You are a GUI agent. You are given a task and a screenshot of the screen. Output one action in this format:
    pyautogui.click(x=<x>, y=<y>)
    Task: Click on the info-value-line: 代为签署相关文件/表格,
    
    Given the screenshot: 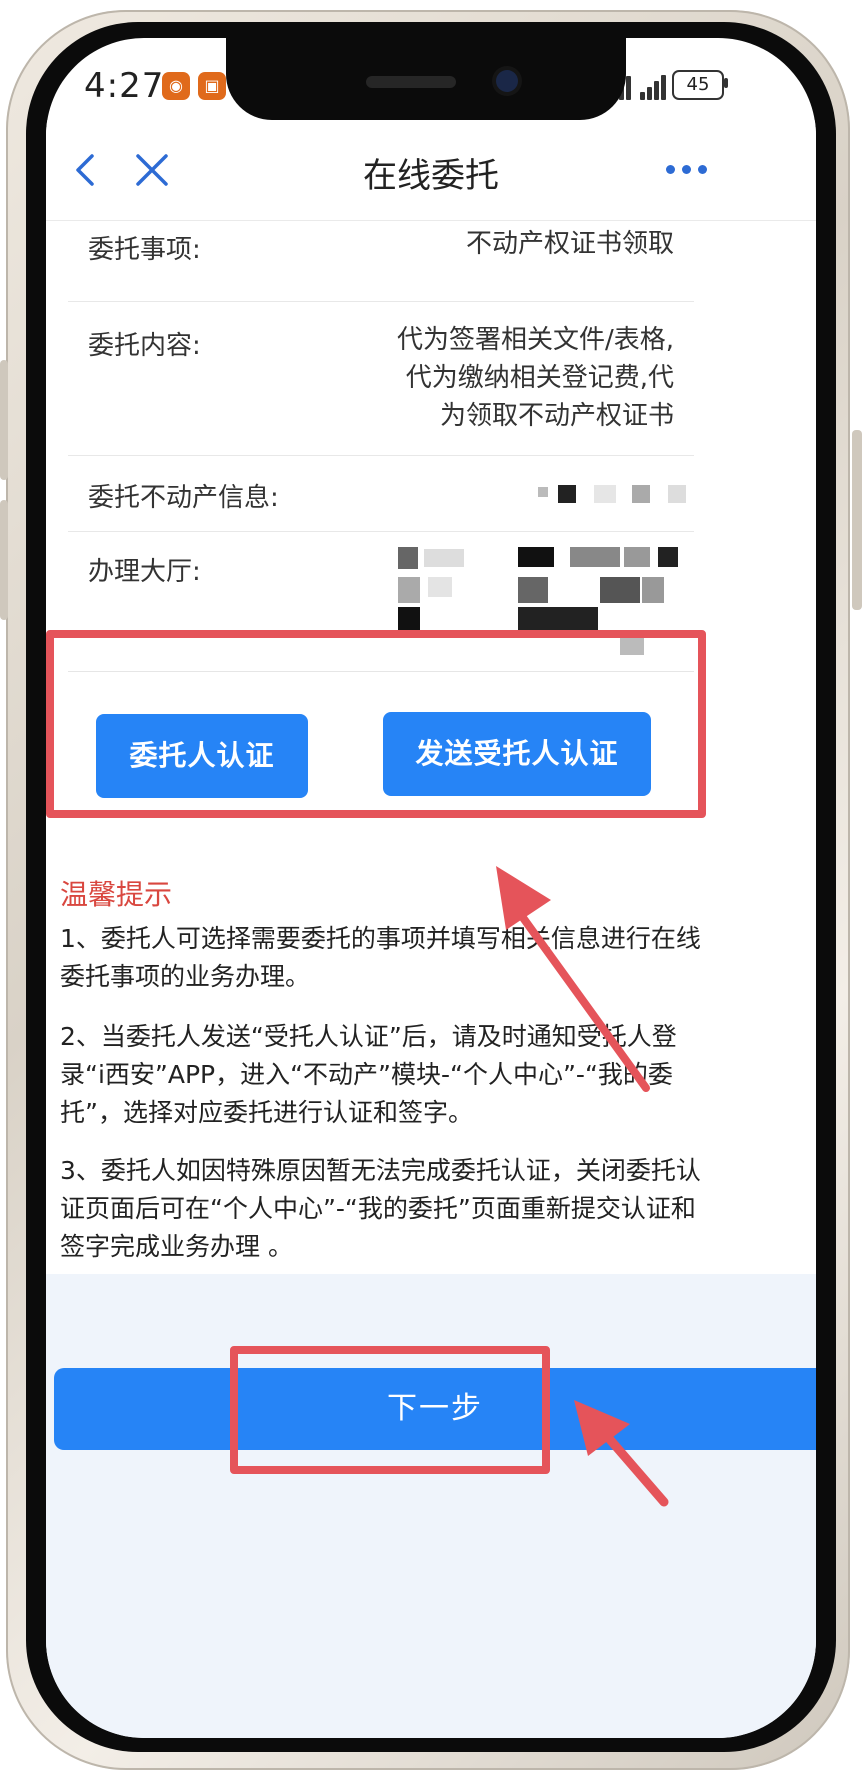 What is the action you would take?
    pyautogui.click(x=535, y=340)
    